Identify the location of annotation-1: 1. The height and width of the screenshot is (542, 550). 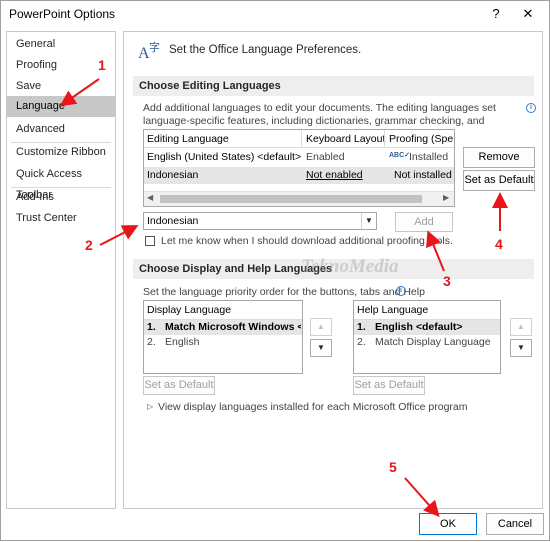
(102, 65).